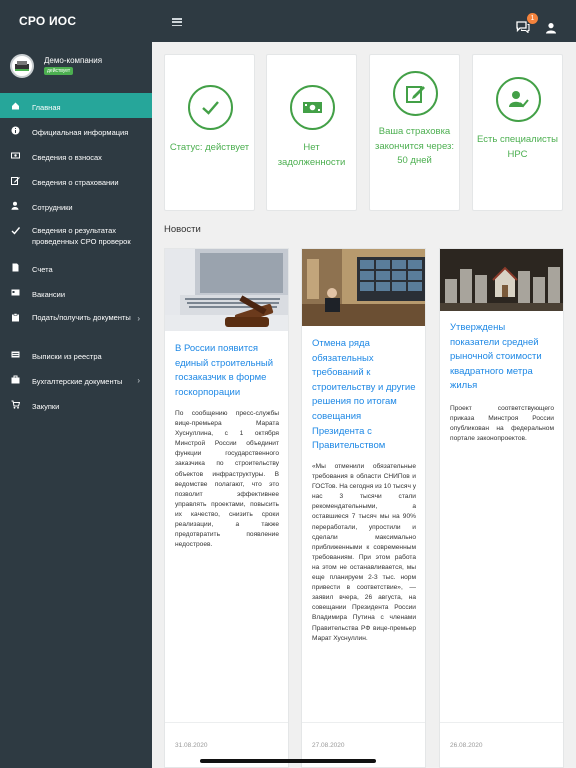 This screenshot has width=576, height=768. What do you see at coordinates (288, 761) in the screenshot?
I see `home-indicator` at bounding box center [288, 761].